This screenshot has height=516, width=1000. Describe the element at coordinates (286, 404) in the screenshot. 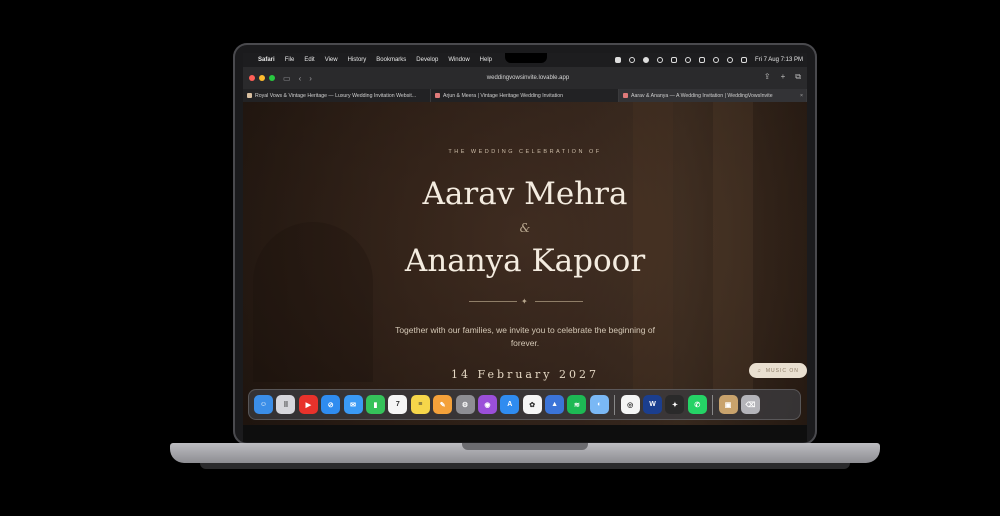

I see `dock-launchpad-icon: ⠿` at that location.